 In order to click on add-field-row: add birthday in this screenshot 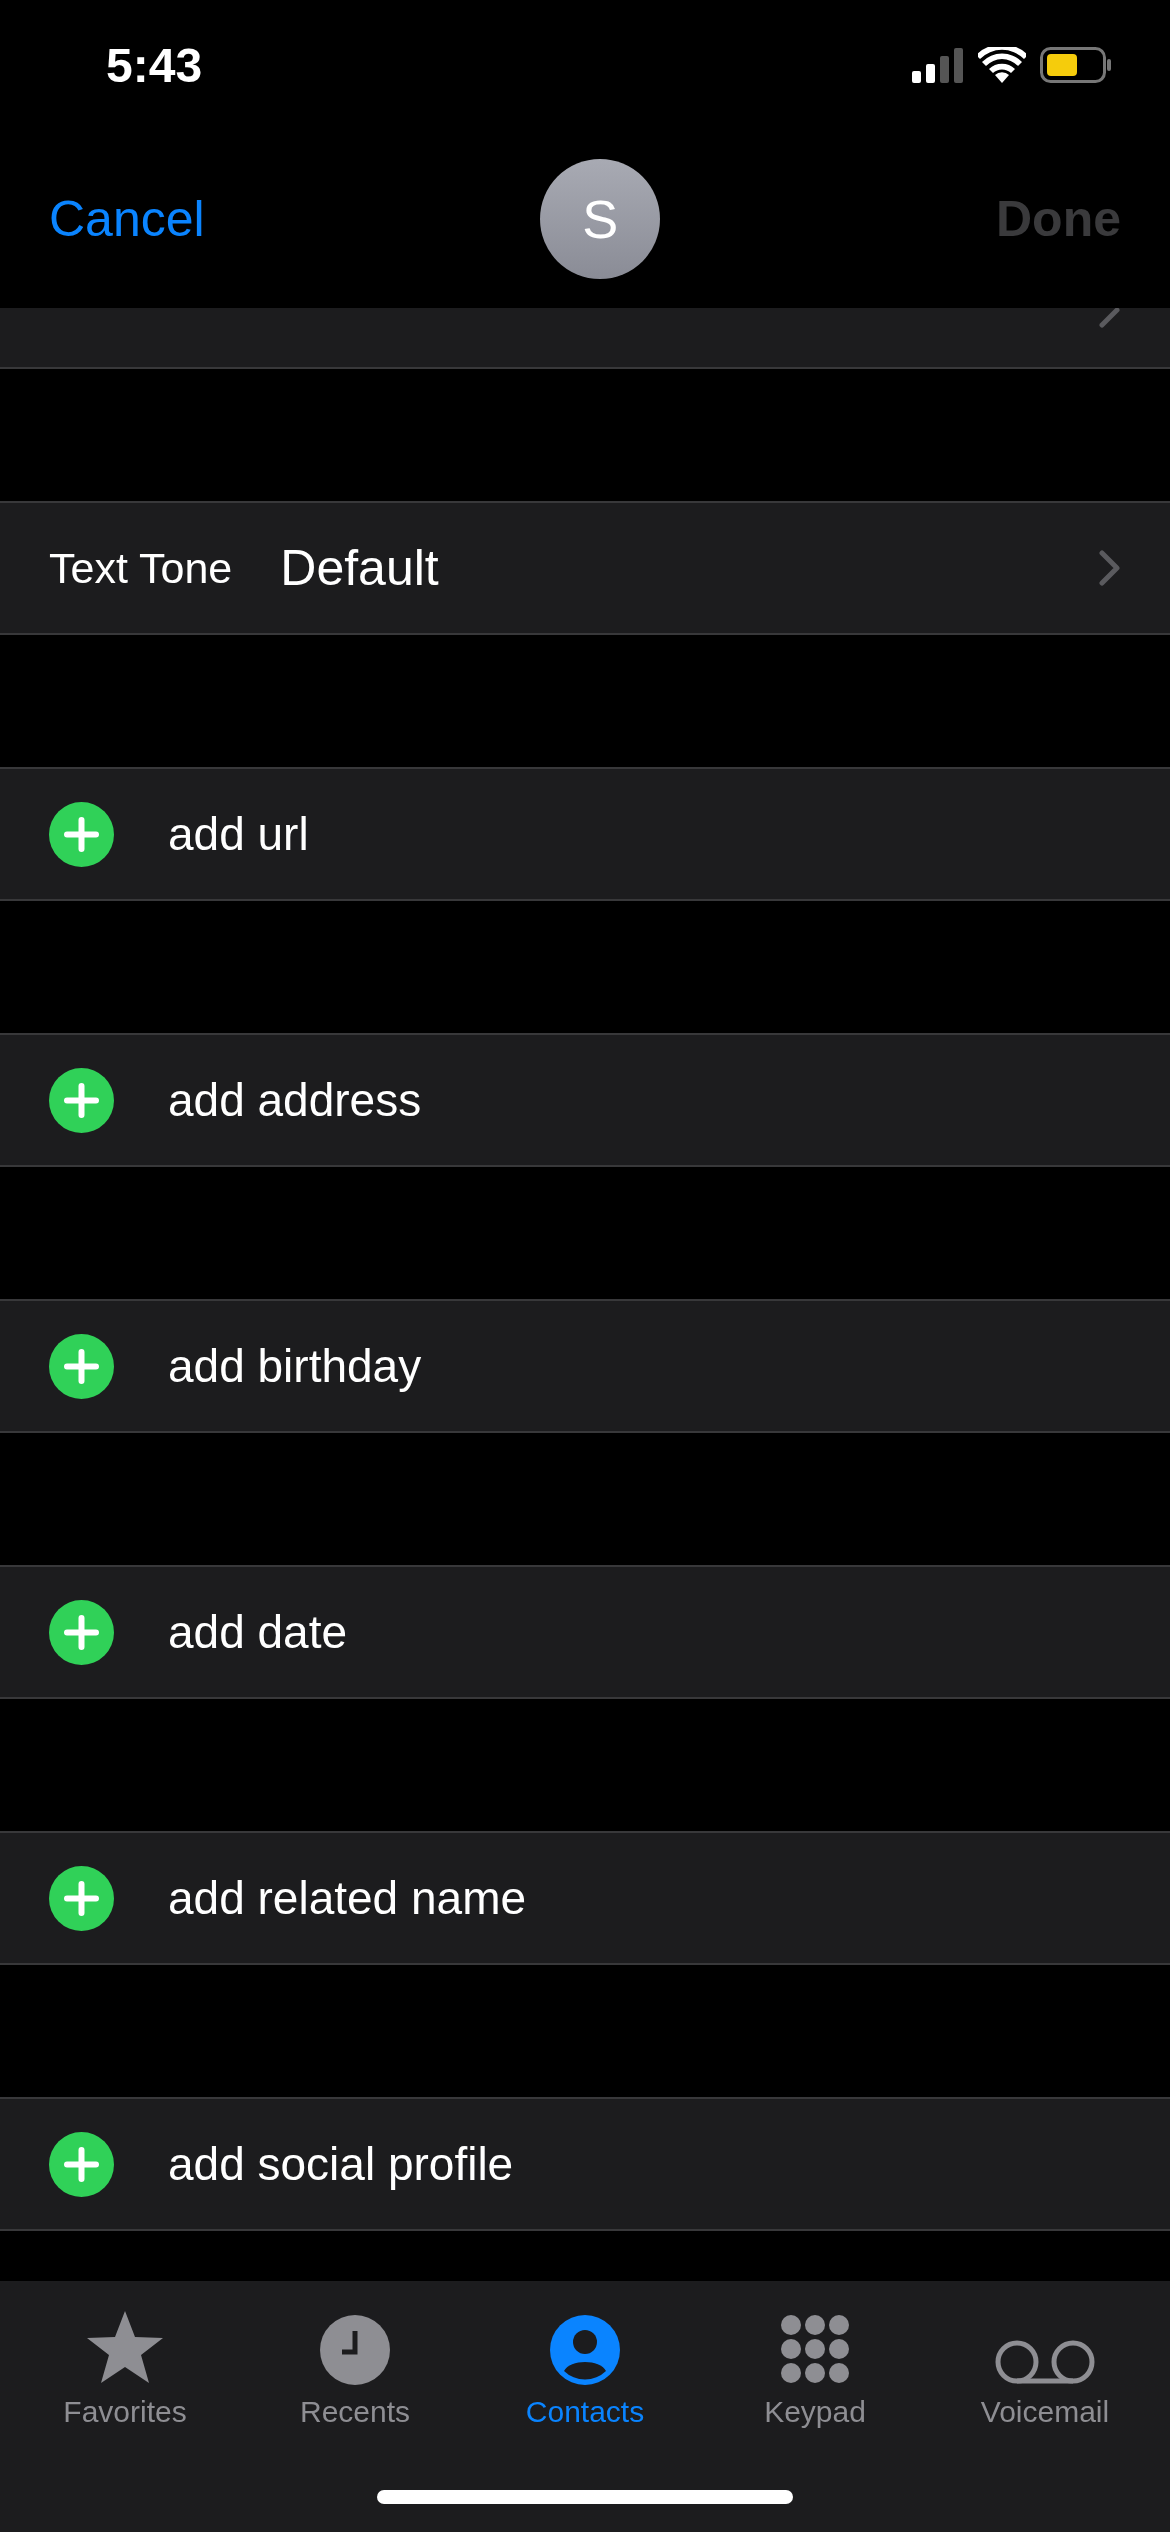, I will do `click(585, 1366)`.